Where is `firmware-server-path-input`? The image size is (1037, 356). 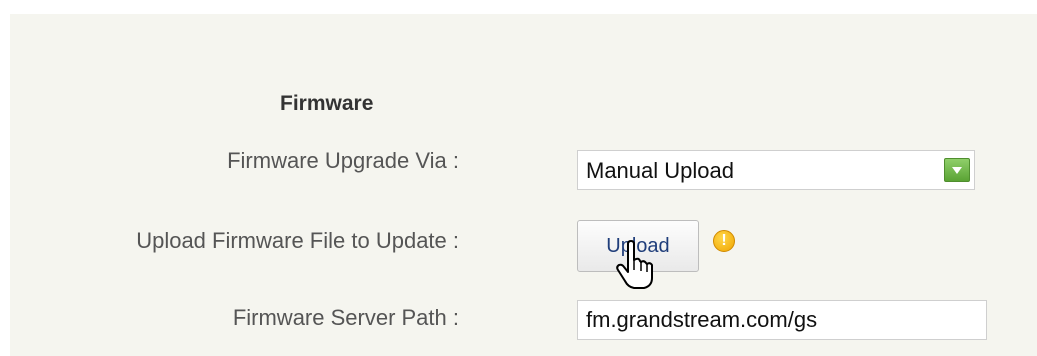 firmware-server-path-input is located at coordinates (782, 320).